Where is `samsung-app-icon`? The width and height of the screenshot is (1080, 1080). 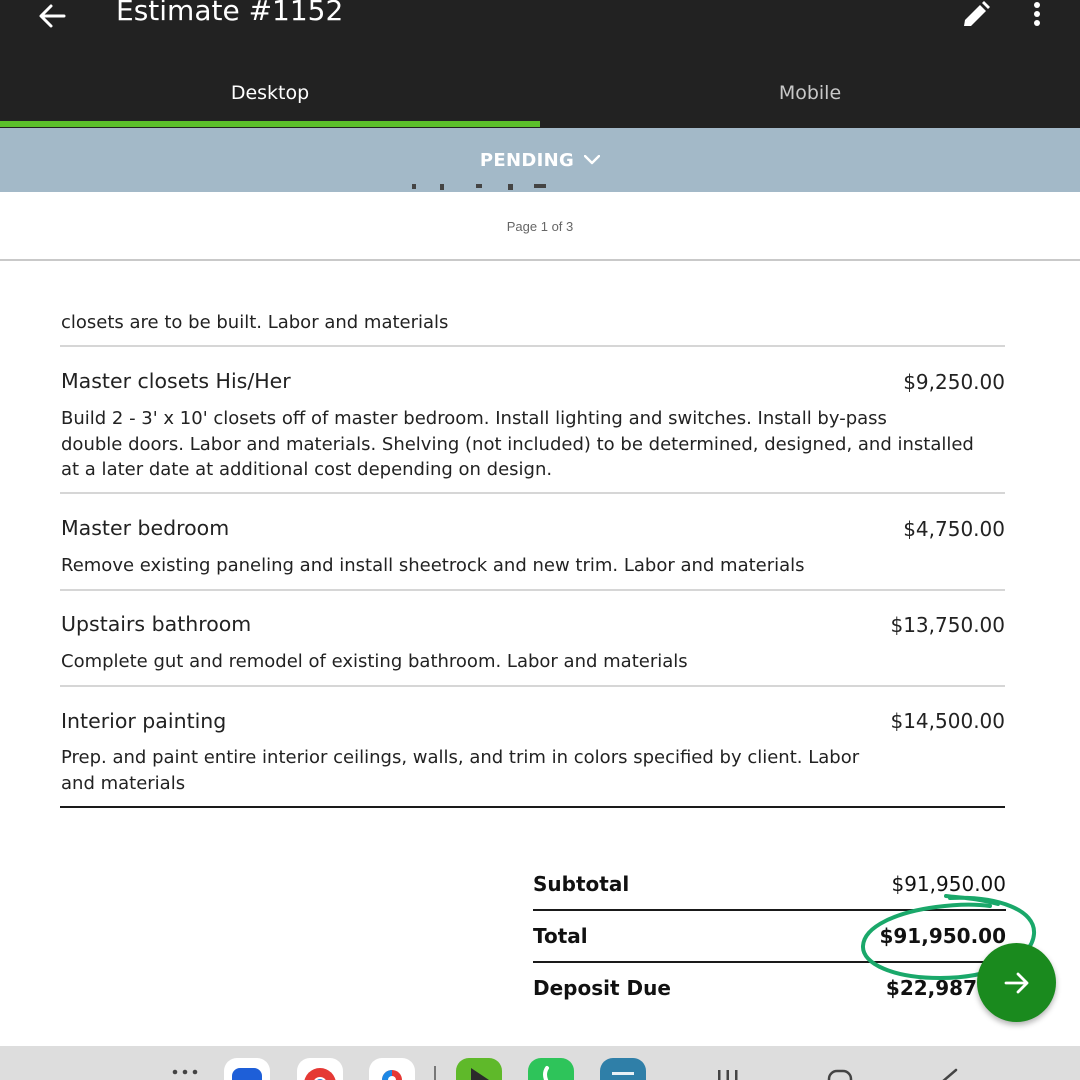 samsung-app-icon is located at coordinates (247, 1069).